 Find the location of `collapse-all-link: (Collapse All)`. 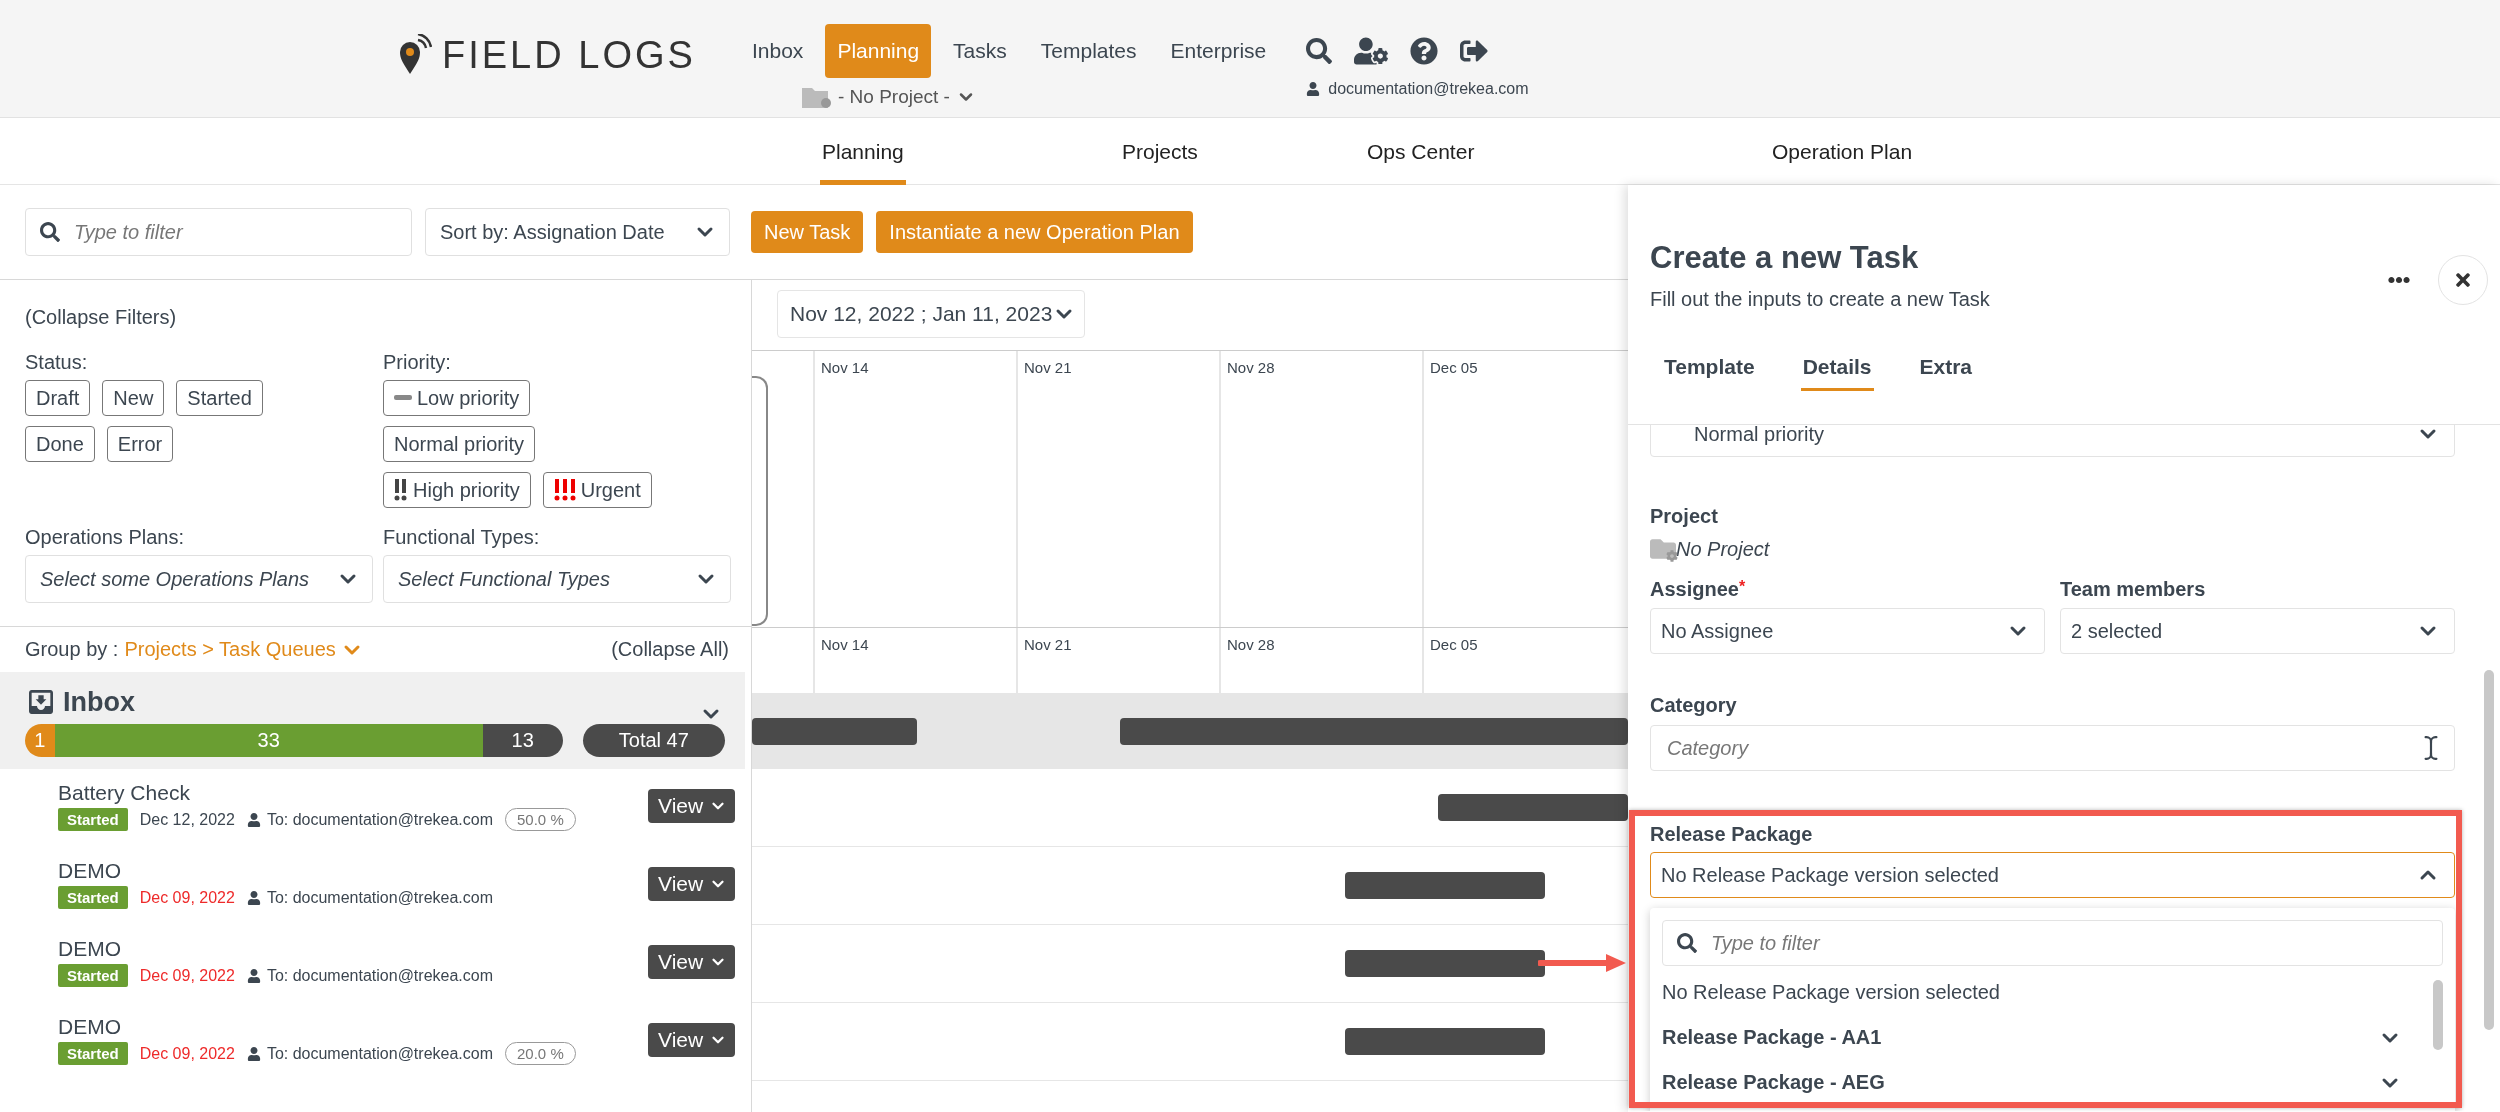

collapse-all-link: (Collapse All) is located at coordinates (670, 649).